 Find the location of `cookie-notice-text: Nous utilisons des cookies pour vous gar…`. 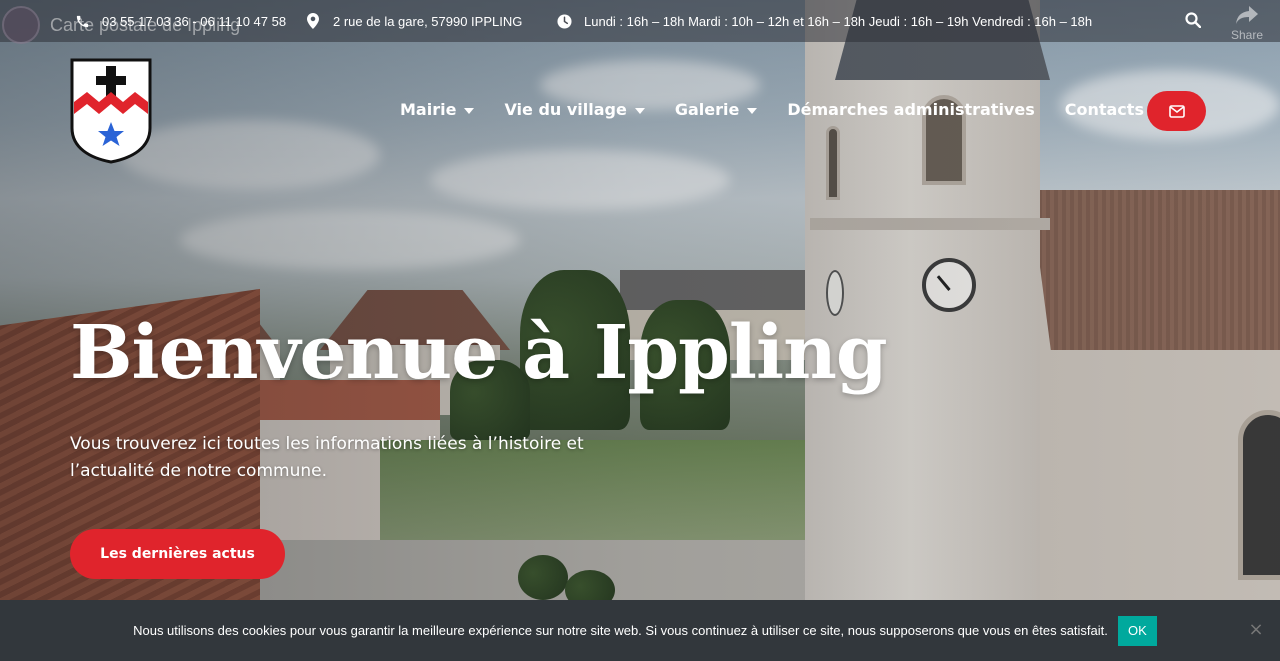

cookie-notice-text: Nous utilisons des cookies pour vous gar… is located at coordinates (620, 630).